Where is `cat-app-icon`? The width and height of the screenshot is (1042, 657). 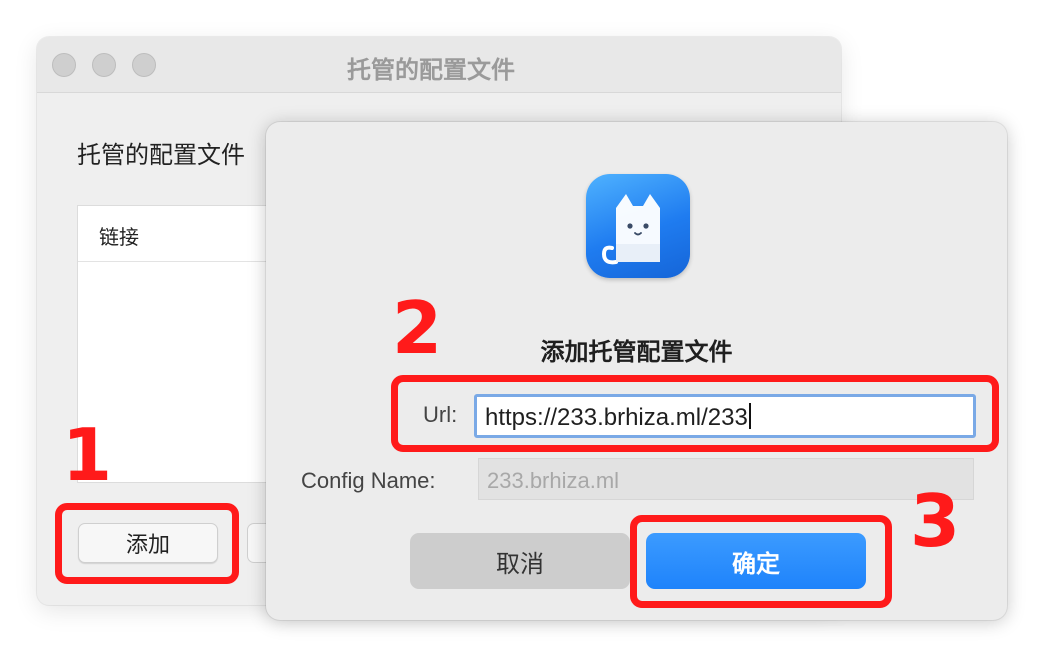
cat-app-icon is located at coordinates (638, 226).